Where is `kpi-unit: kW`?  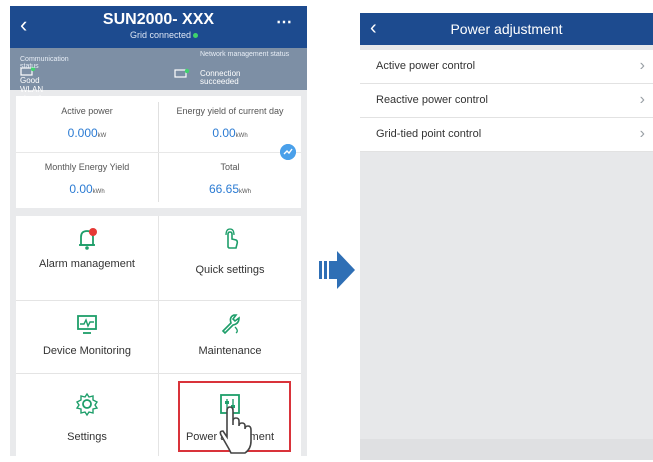
kpi-unit: kW is located at coordinates (102, 136).